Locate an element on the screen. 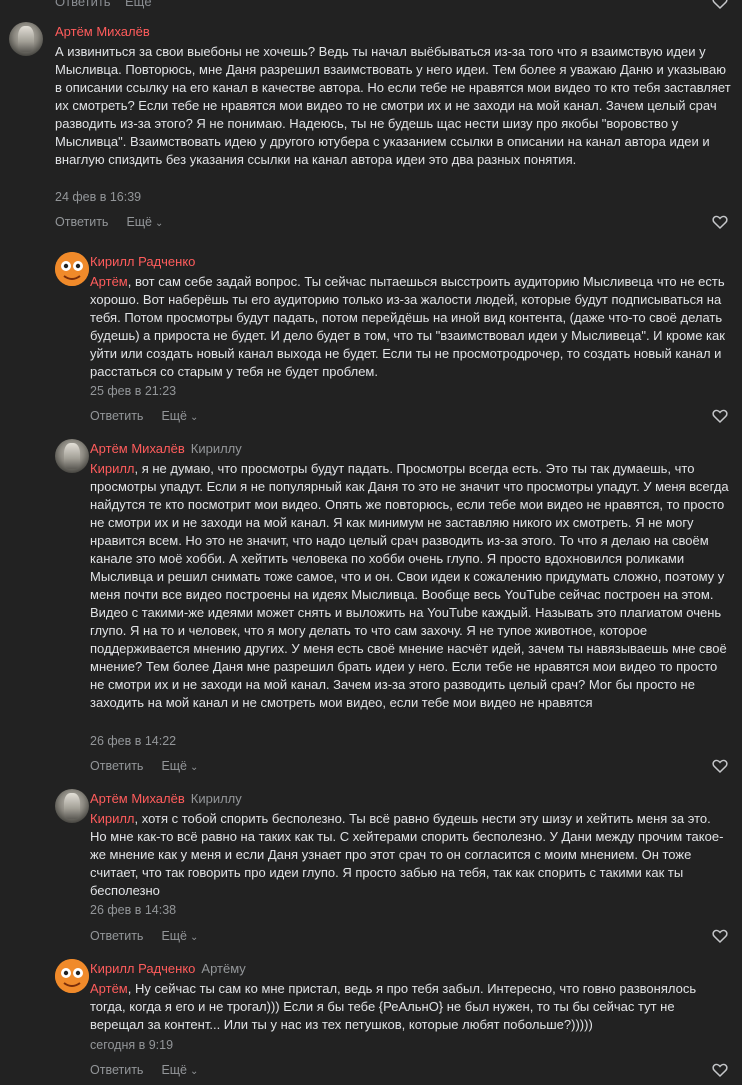 The width and height of the screenshot is (742, 1085). author-link: Кирилл Радченко is located at coordinates (142, 968).